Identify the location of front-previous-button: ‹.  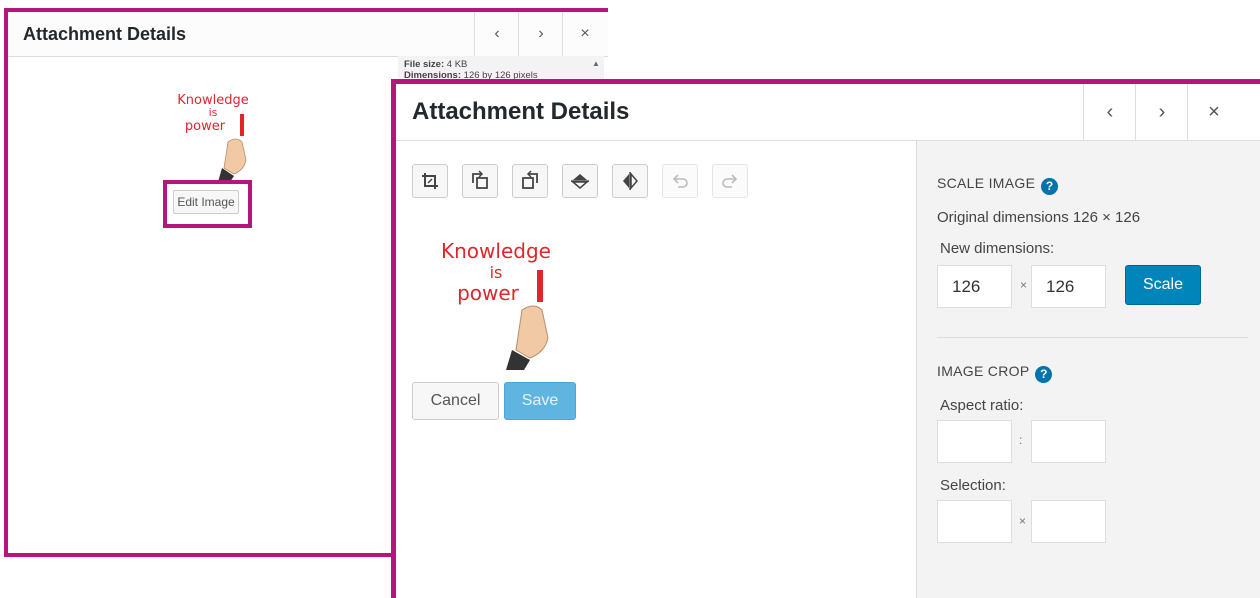
(1109, 112).